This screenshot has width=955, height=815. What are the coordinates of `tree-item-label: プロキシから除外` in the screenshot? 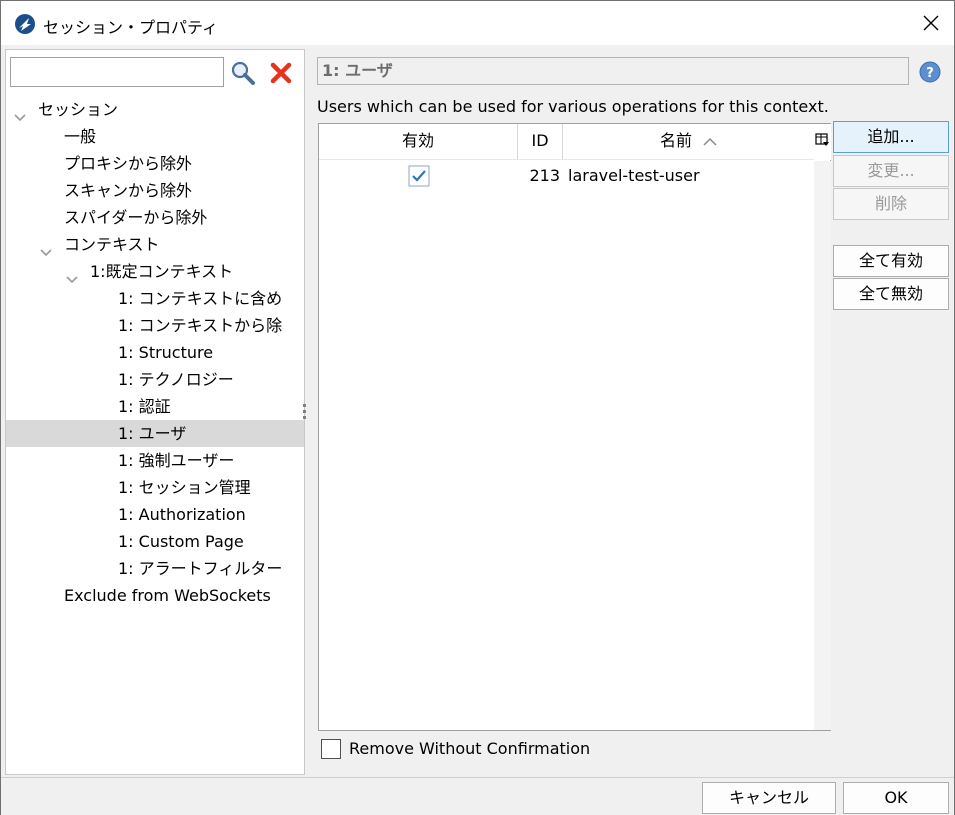 It's located at (128, 163).